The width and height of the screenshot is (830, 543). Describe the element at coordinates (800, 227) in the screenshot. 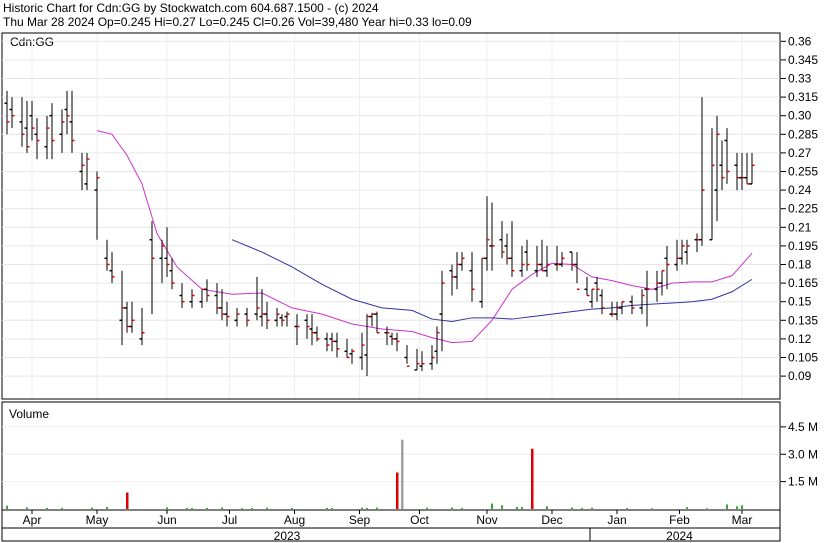

I see `price-tick-label: 0.21` at that location.